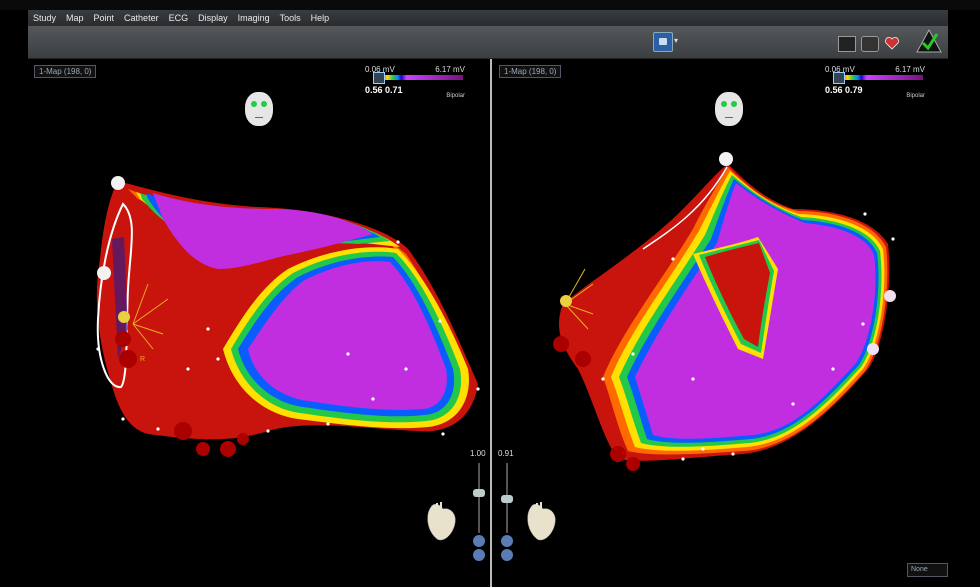 The width and height of the screenshot is (980, 587). What do you see at coordinates (478, 453) in the screenshot?
I see `slider-value: 1.00` at bounding box center [478, 453].